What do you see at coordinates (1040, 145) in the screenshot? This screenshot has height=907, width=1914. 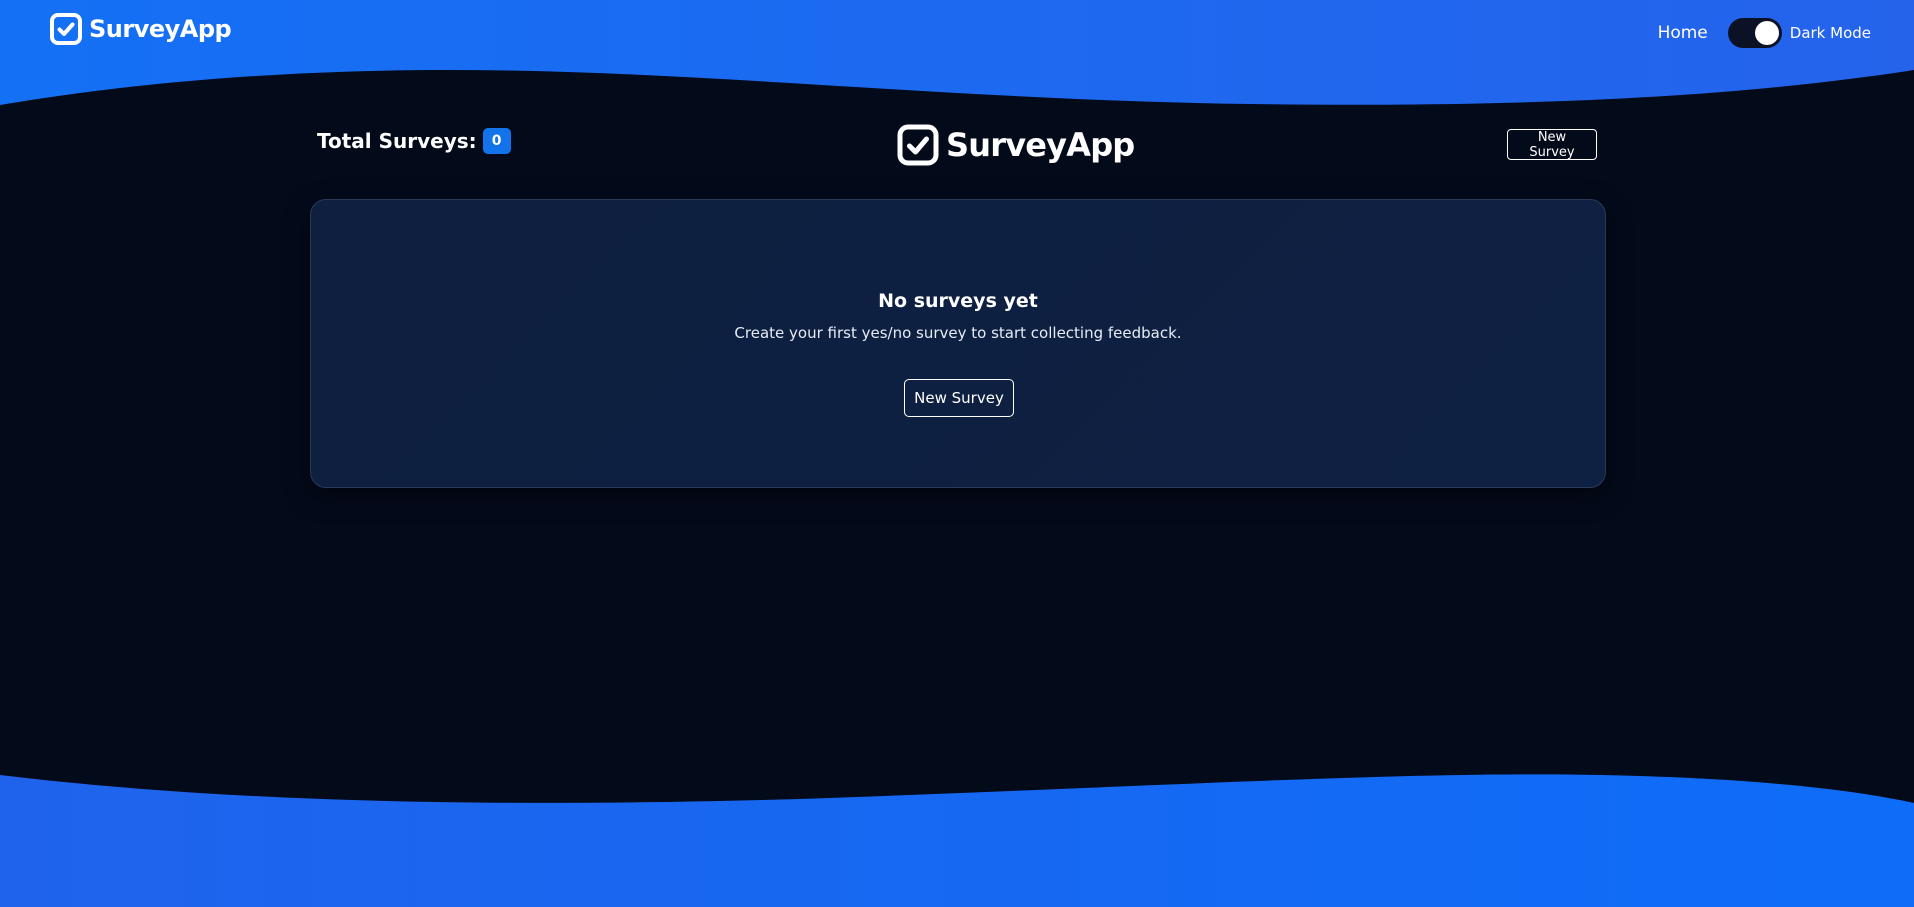 I see `center-logo-text: SurveyApp` at bounding box center [1040, 145].